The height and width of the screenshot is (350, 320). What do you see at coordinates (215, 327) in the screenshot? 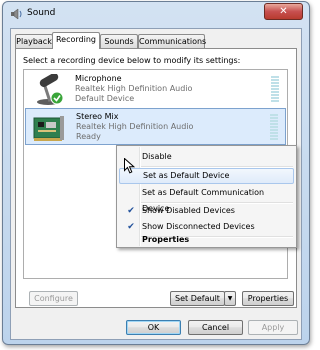
I see `cancel-button: Cancel` at bounding box center [215, 327].